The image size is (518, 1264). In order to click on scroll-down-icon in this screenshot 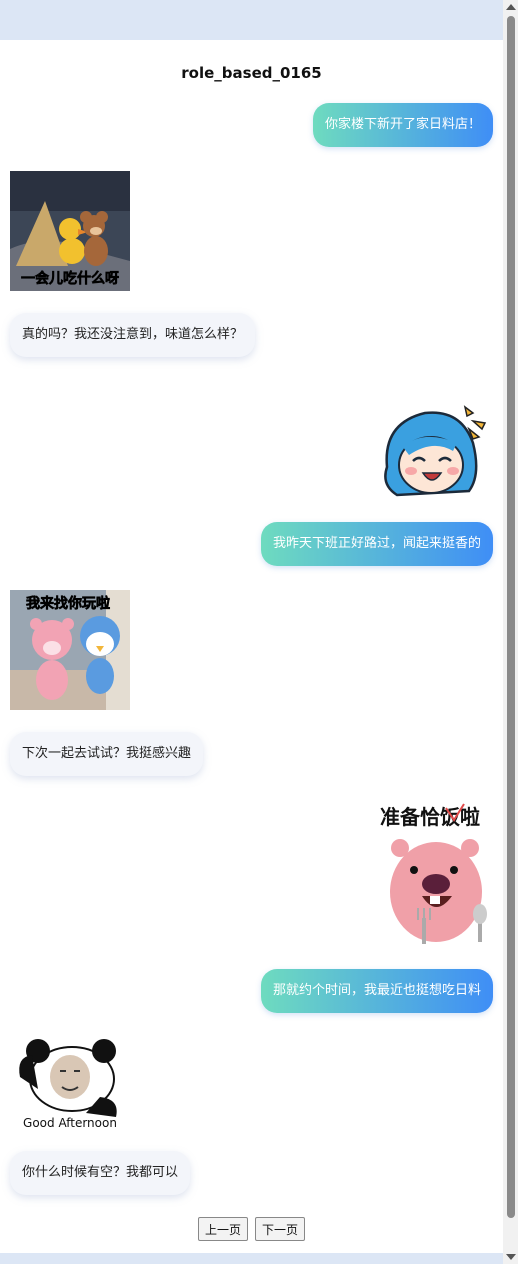, I will do `click(511, 1257)`.